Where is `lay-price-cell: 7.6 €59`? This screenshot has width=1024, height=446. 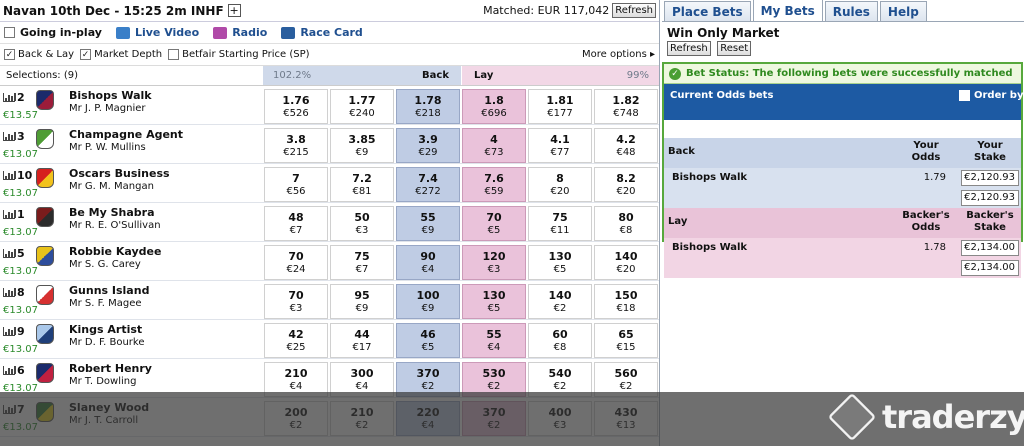 lay-price-cell: 7.6 €59 is located at coordinates (494, 184).